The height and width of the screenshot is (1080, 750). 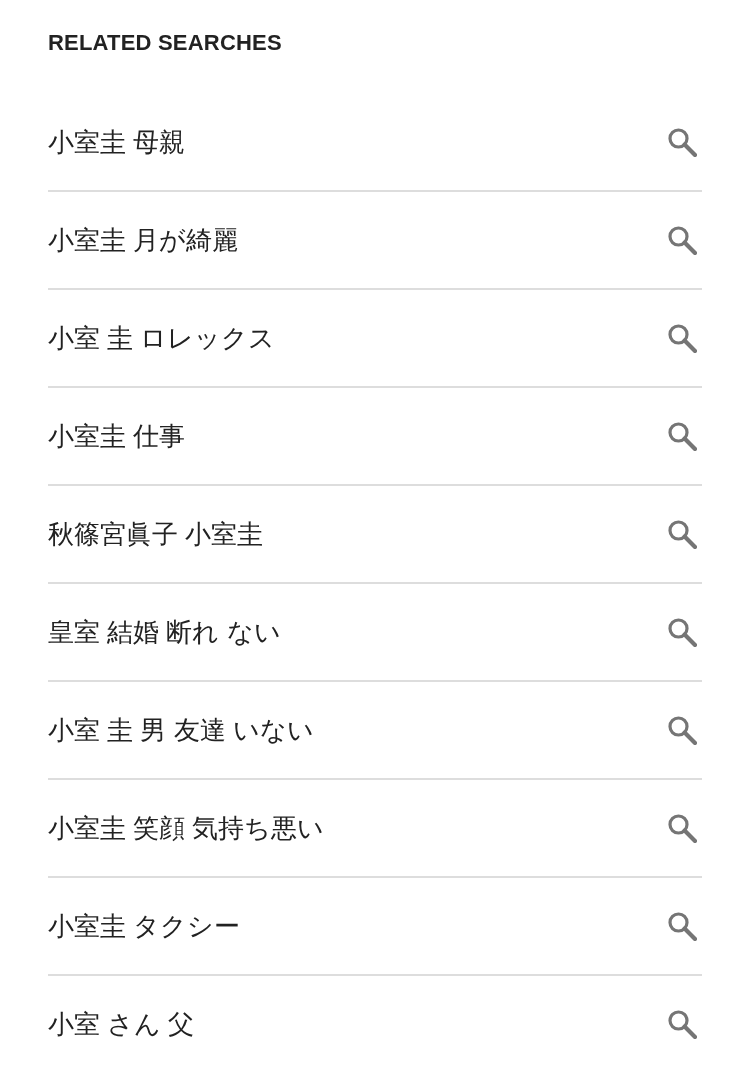 What do you see at coordinates (375, 339) in the screenshot?
I see `related-search-link: 小室 圭 ロレックス` at bounding box center [375, 339].